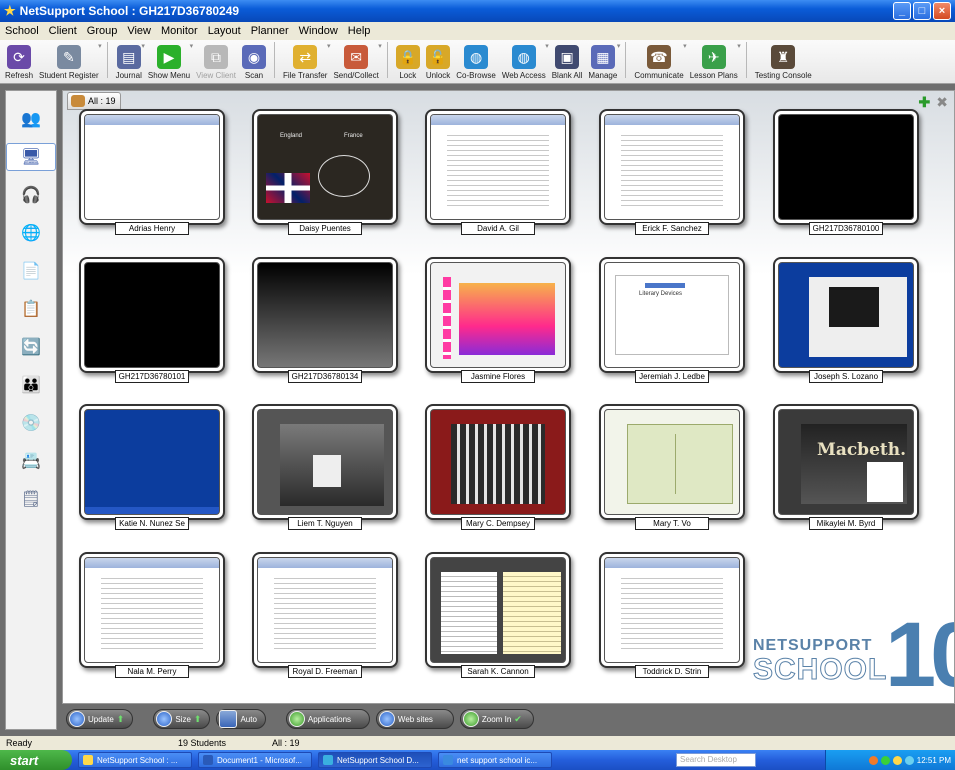 The width and height of the screenshot is (955, 770). What do you see at coordinates (846, 462) in the screenshot?
I see `thumbnail-frame: Macbeth.` at bounding box center [846, 462].